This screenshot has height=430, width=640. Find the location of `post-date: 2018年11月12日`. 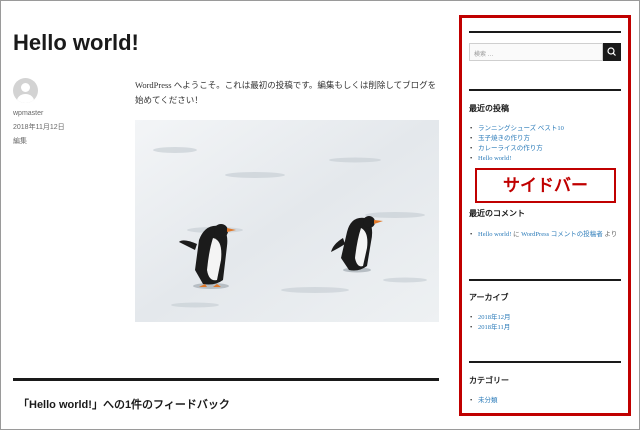

post-date: 2018年11月12日 is located at coordinates (68, 127).